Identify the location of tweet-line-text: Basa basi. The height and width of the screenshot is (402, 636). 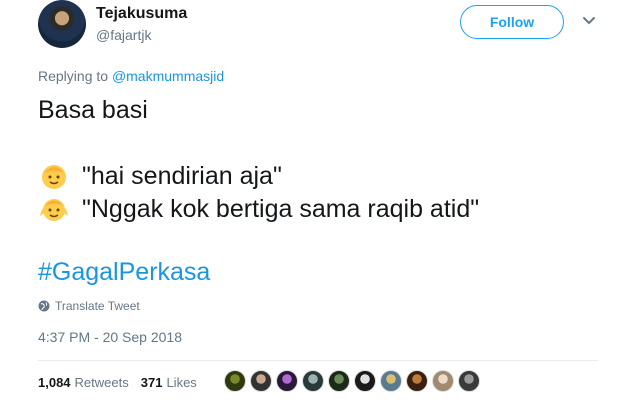
(93, 110).